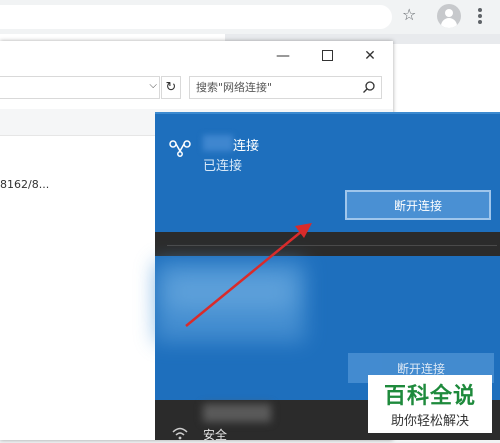 This screenshot has height=443, width=500. I want to click on connection-status: 已连接, so click(223, 166).